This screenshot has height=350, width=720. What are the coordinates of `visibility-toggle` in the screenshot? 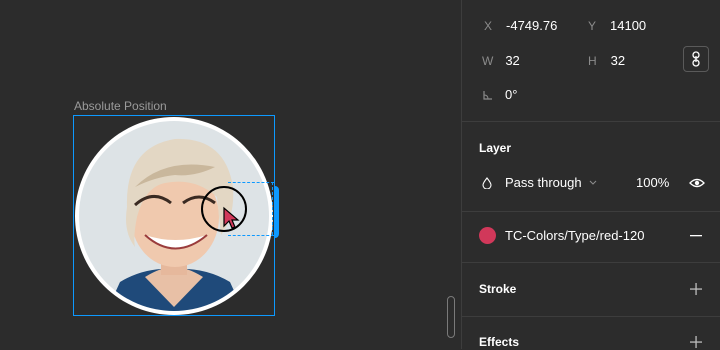 It's located at (697, 183).